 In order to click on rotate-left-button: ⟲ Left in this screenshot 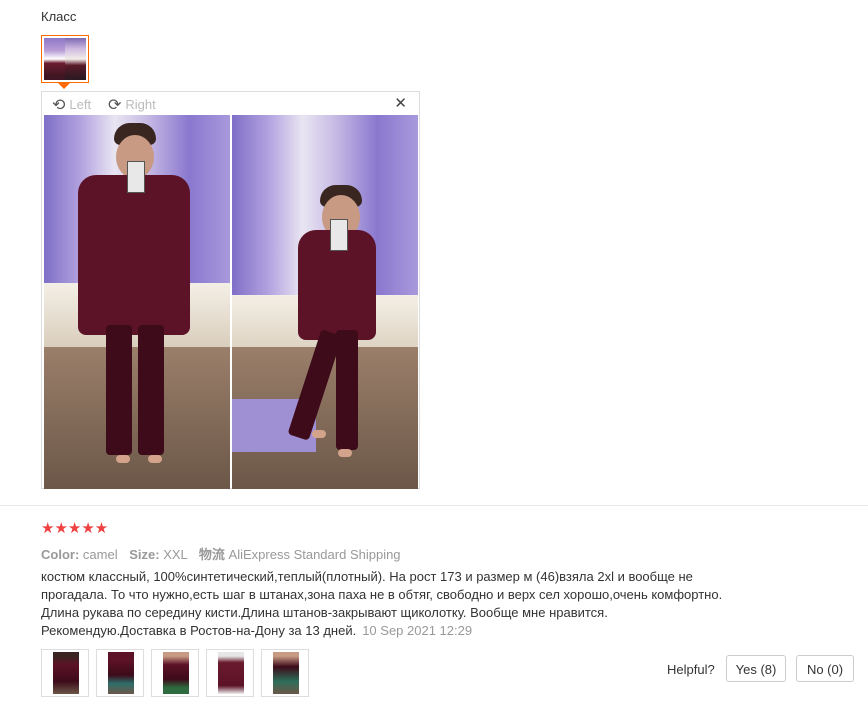, I will do `click(71, 105)`.